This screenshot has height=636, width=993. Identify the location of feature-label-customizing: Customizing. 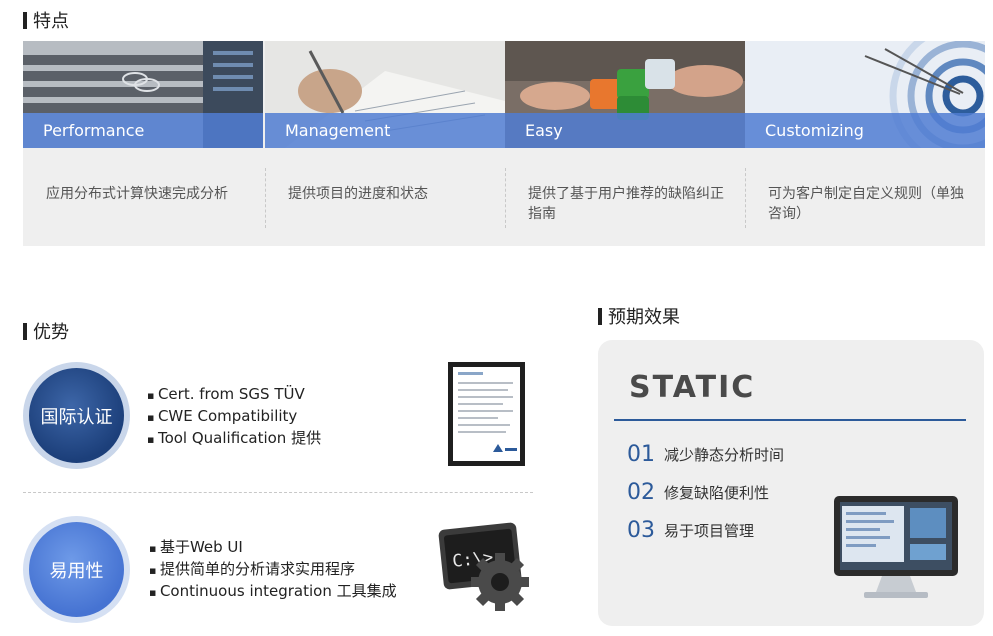
(865, 130).